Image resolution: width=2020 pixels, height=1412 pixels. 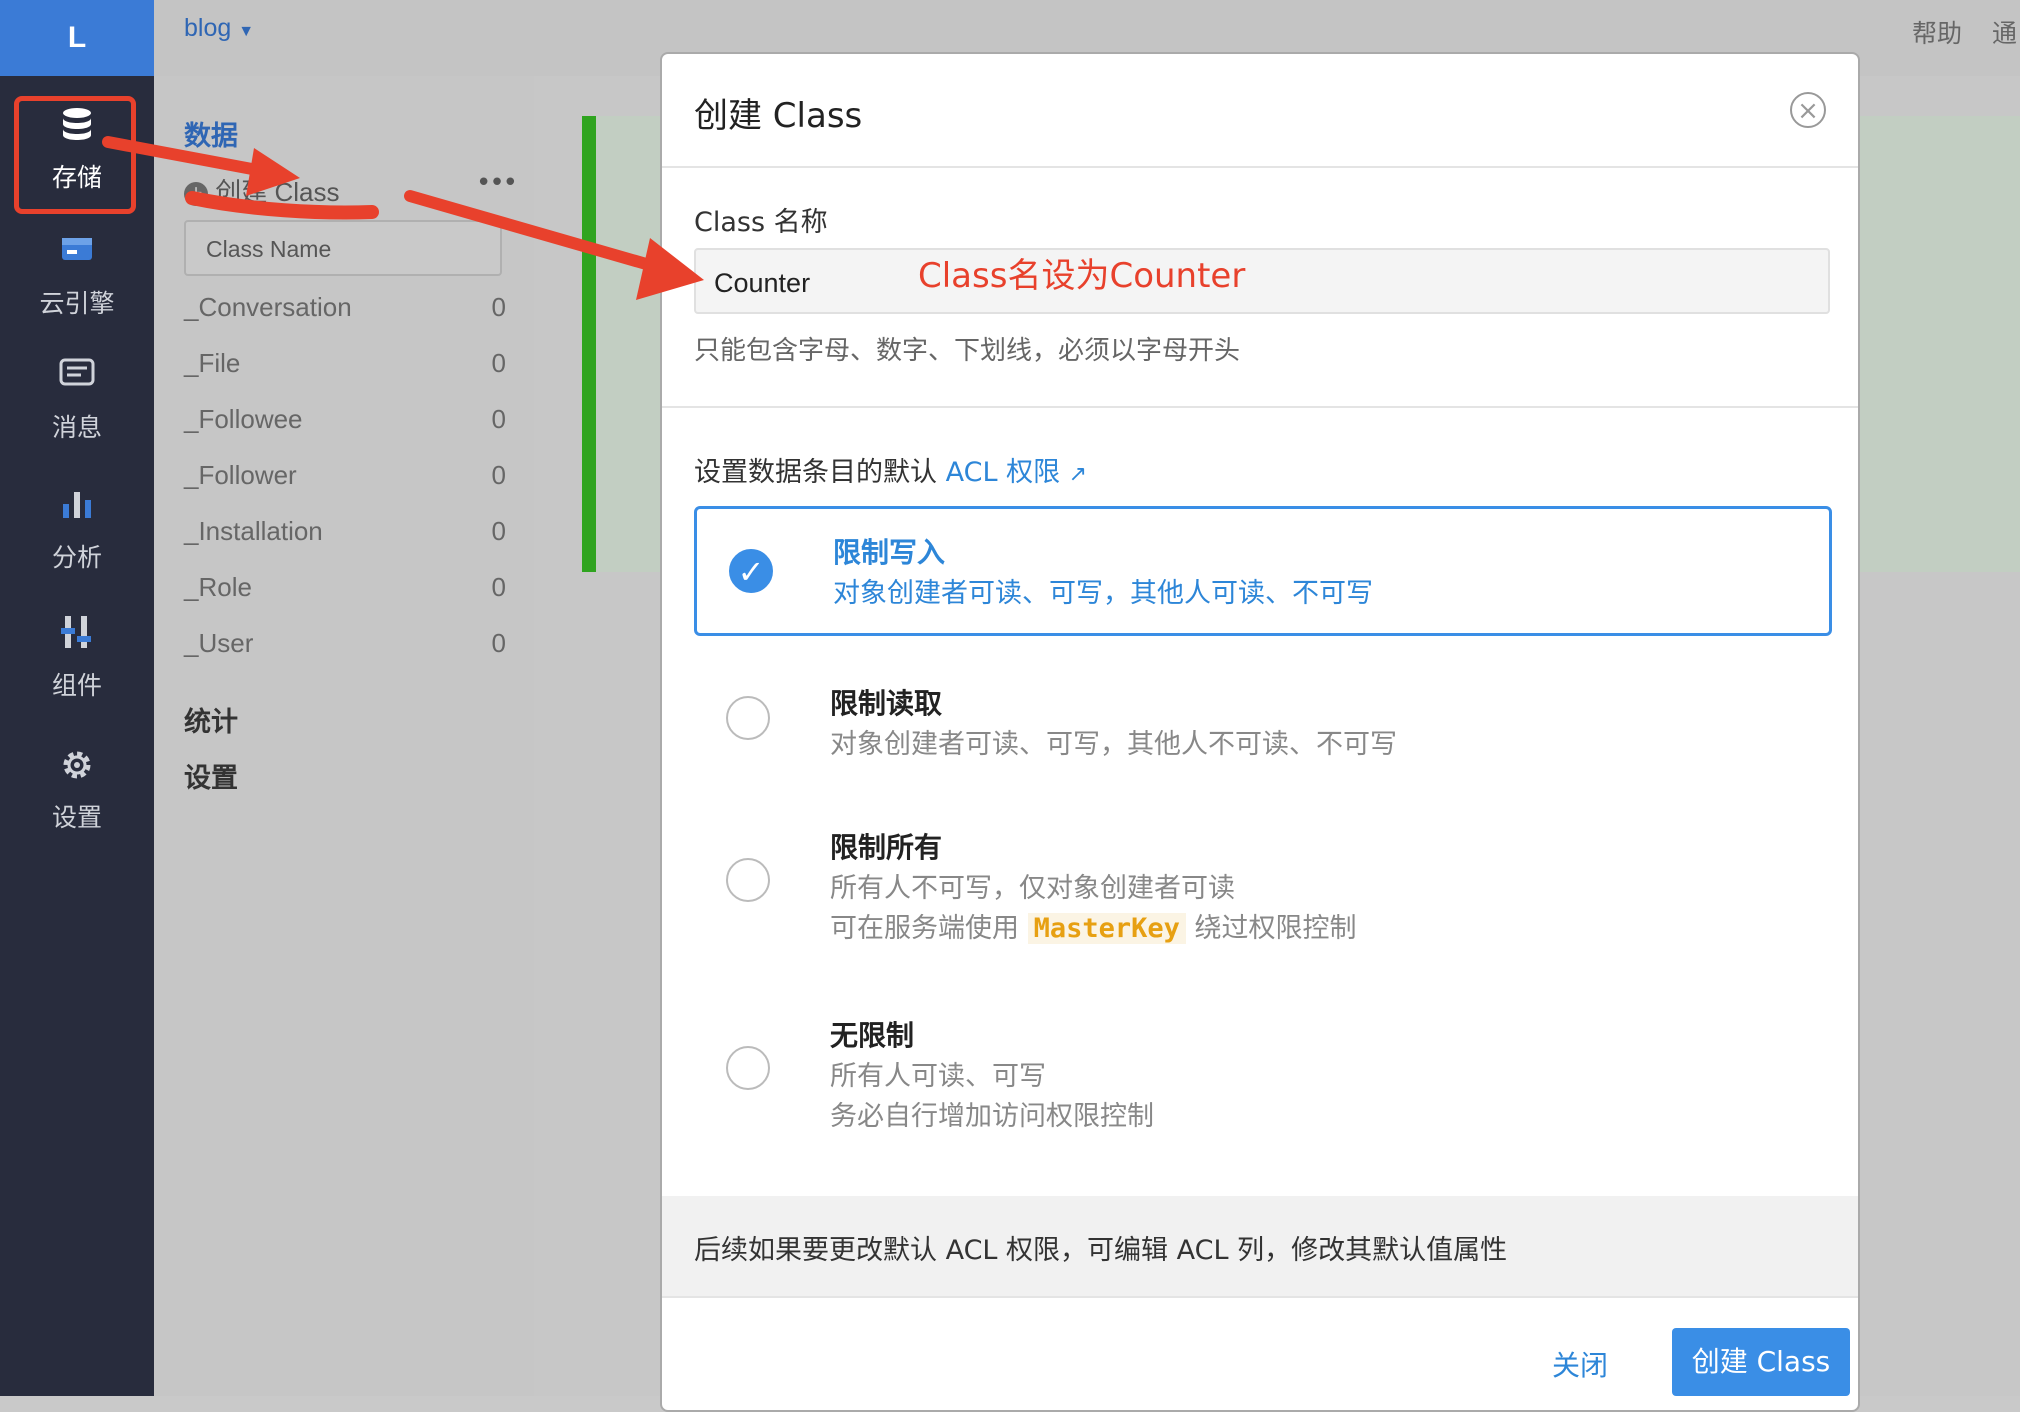 I want to click on section-data: 数据, so click(x=211, y=133).